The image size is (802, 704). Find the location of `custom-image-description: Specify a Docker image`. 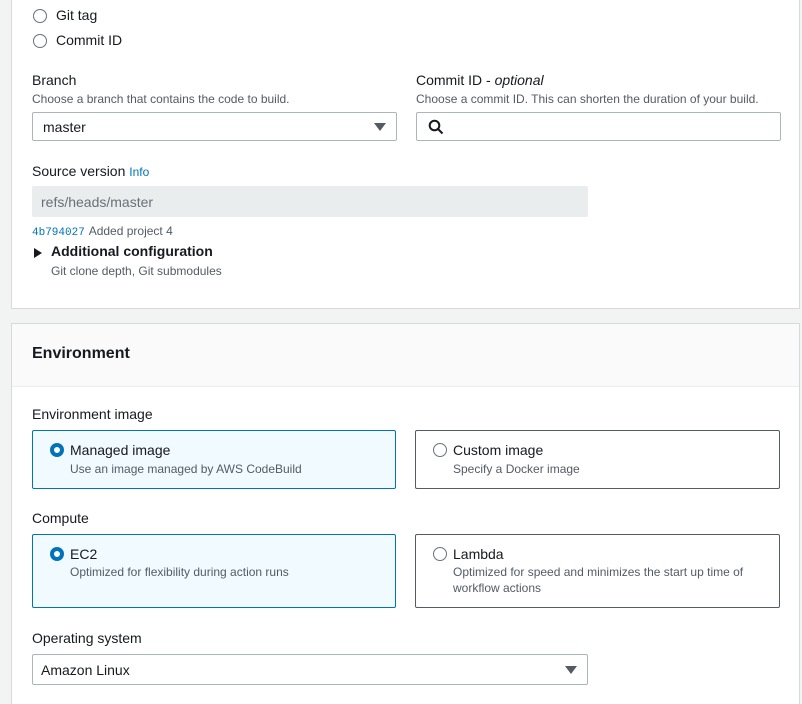

custom-image-description: Specify a Docker image is located at coordinates (516, 469).